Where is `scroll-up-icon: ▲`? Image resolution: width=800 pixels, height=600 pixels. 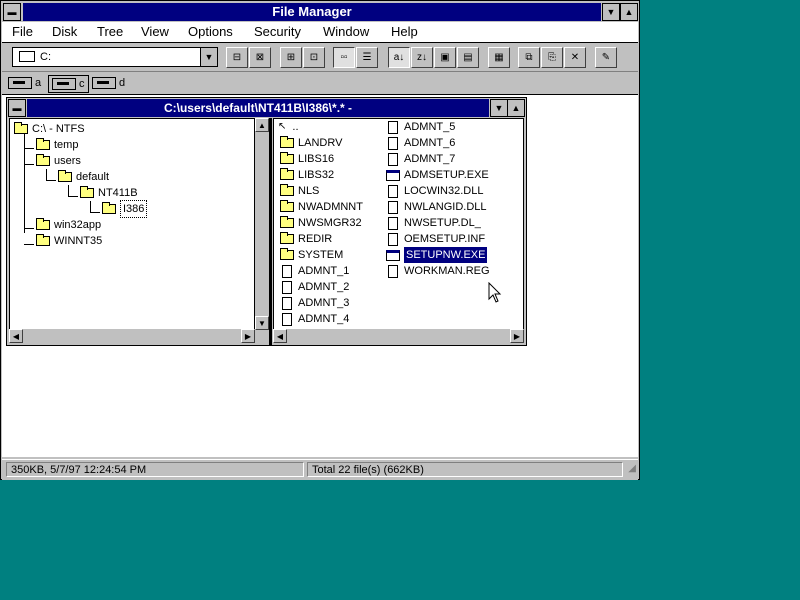 scroll-up-icon: ▲ is located at coordinates (262, 125).